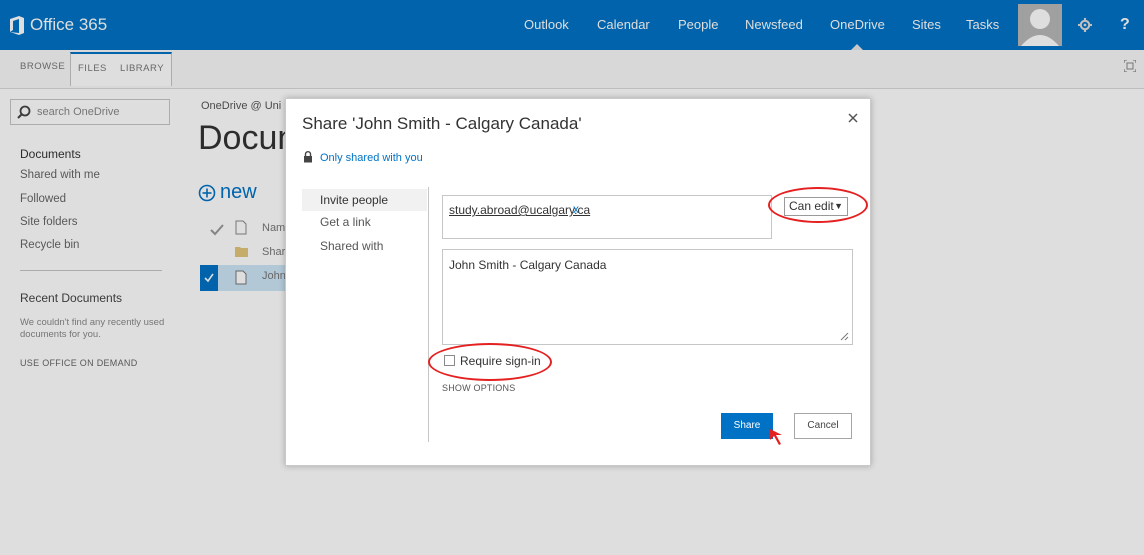  I want to click on share-tabs: Invite people Get a link Shared with, so click(365, 314).